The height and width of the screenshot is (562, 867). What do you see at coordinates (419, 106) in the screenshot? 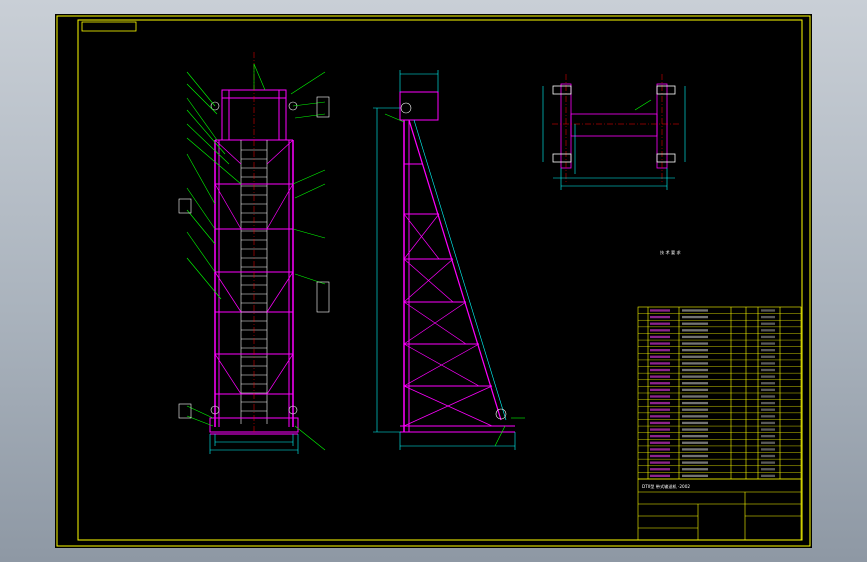
I see `side-head-frame` at bounding box center [419, 106].